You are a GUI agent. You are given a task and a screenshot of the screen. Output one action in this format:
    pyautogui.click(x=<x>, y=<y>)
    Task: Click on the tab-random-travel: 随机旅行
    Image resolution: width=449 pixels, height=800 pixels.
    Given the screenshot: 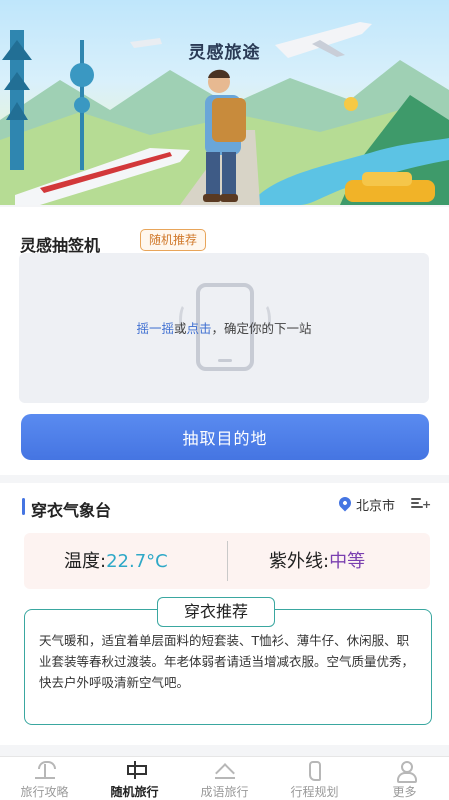 What is the action you would take?
    pyautogui.click(x=134, y=778)
    